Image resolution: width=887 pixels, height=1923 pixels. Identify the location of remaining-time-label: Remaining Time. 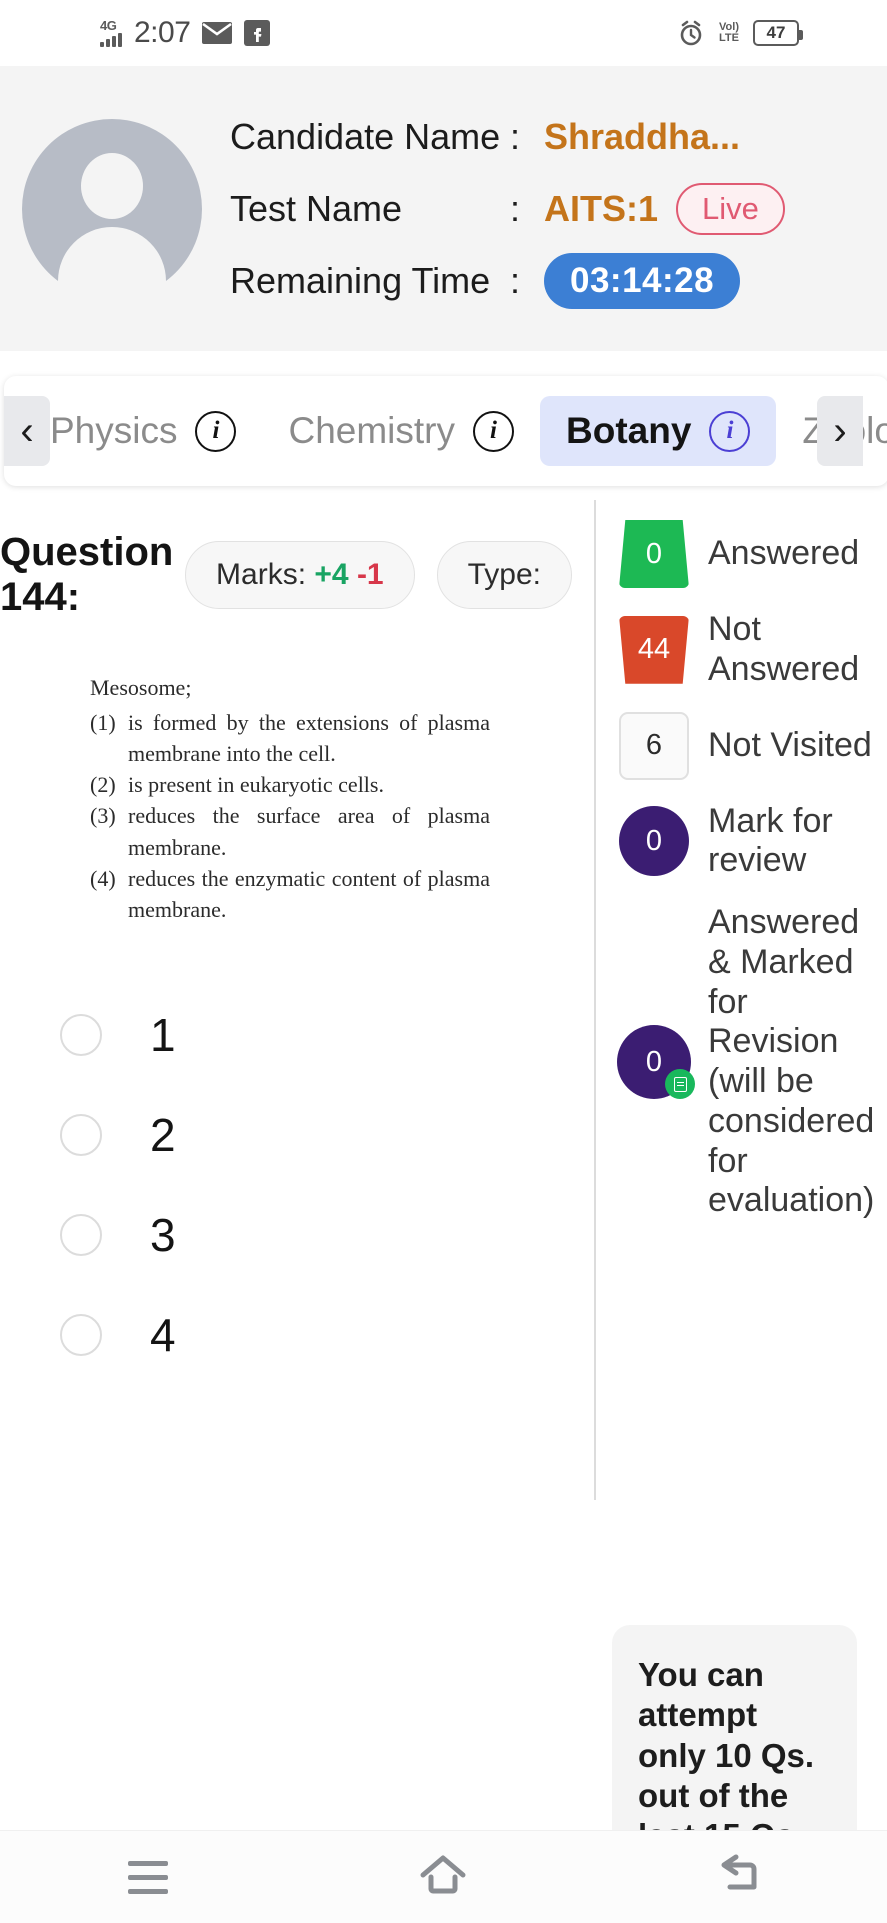
(360, 280).